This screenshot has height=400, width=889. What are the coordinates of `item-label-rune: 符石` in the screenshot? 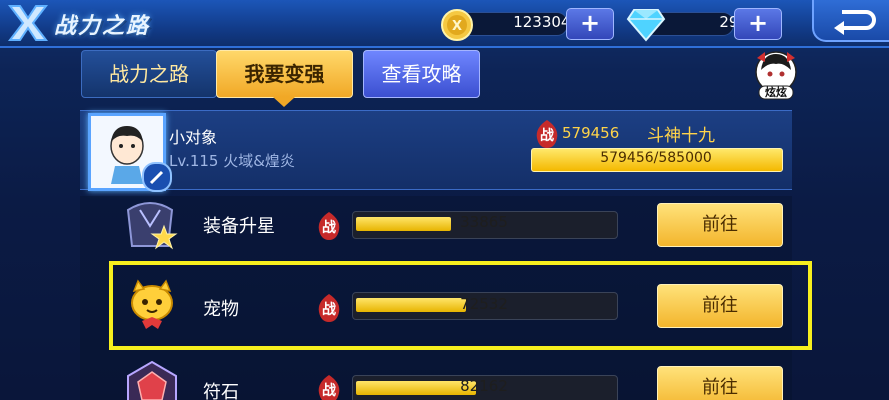 It's located at (221, 391).